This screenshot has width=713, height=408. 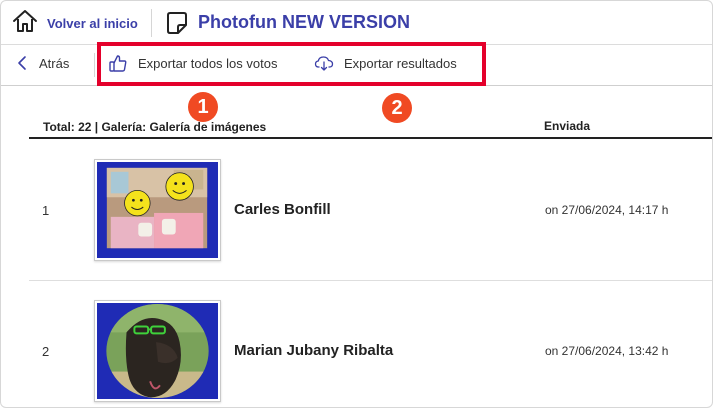 I want to click on home-button: Volver al inicio, so click(x=74, y=23).